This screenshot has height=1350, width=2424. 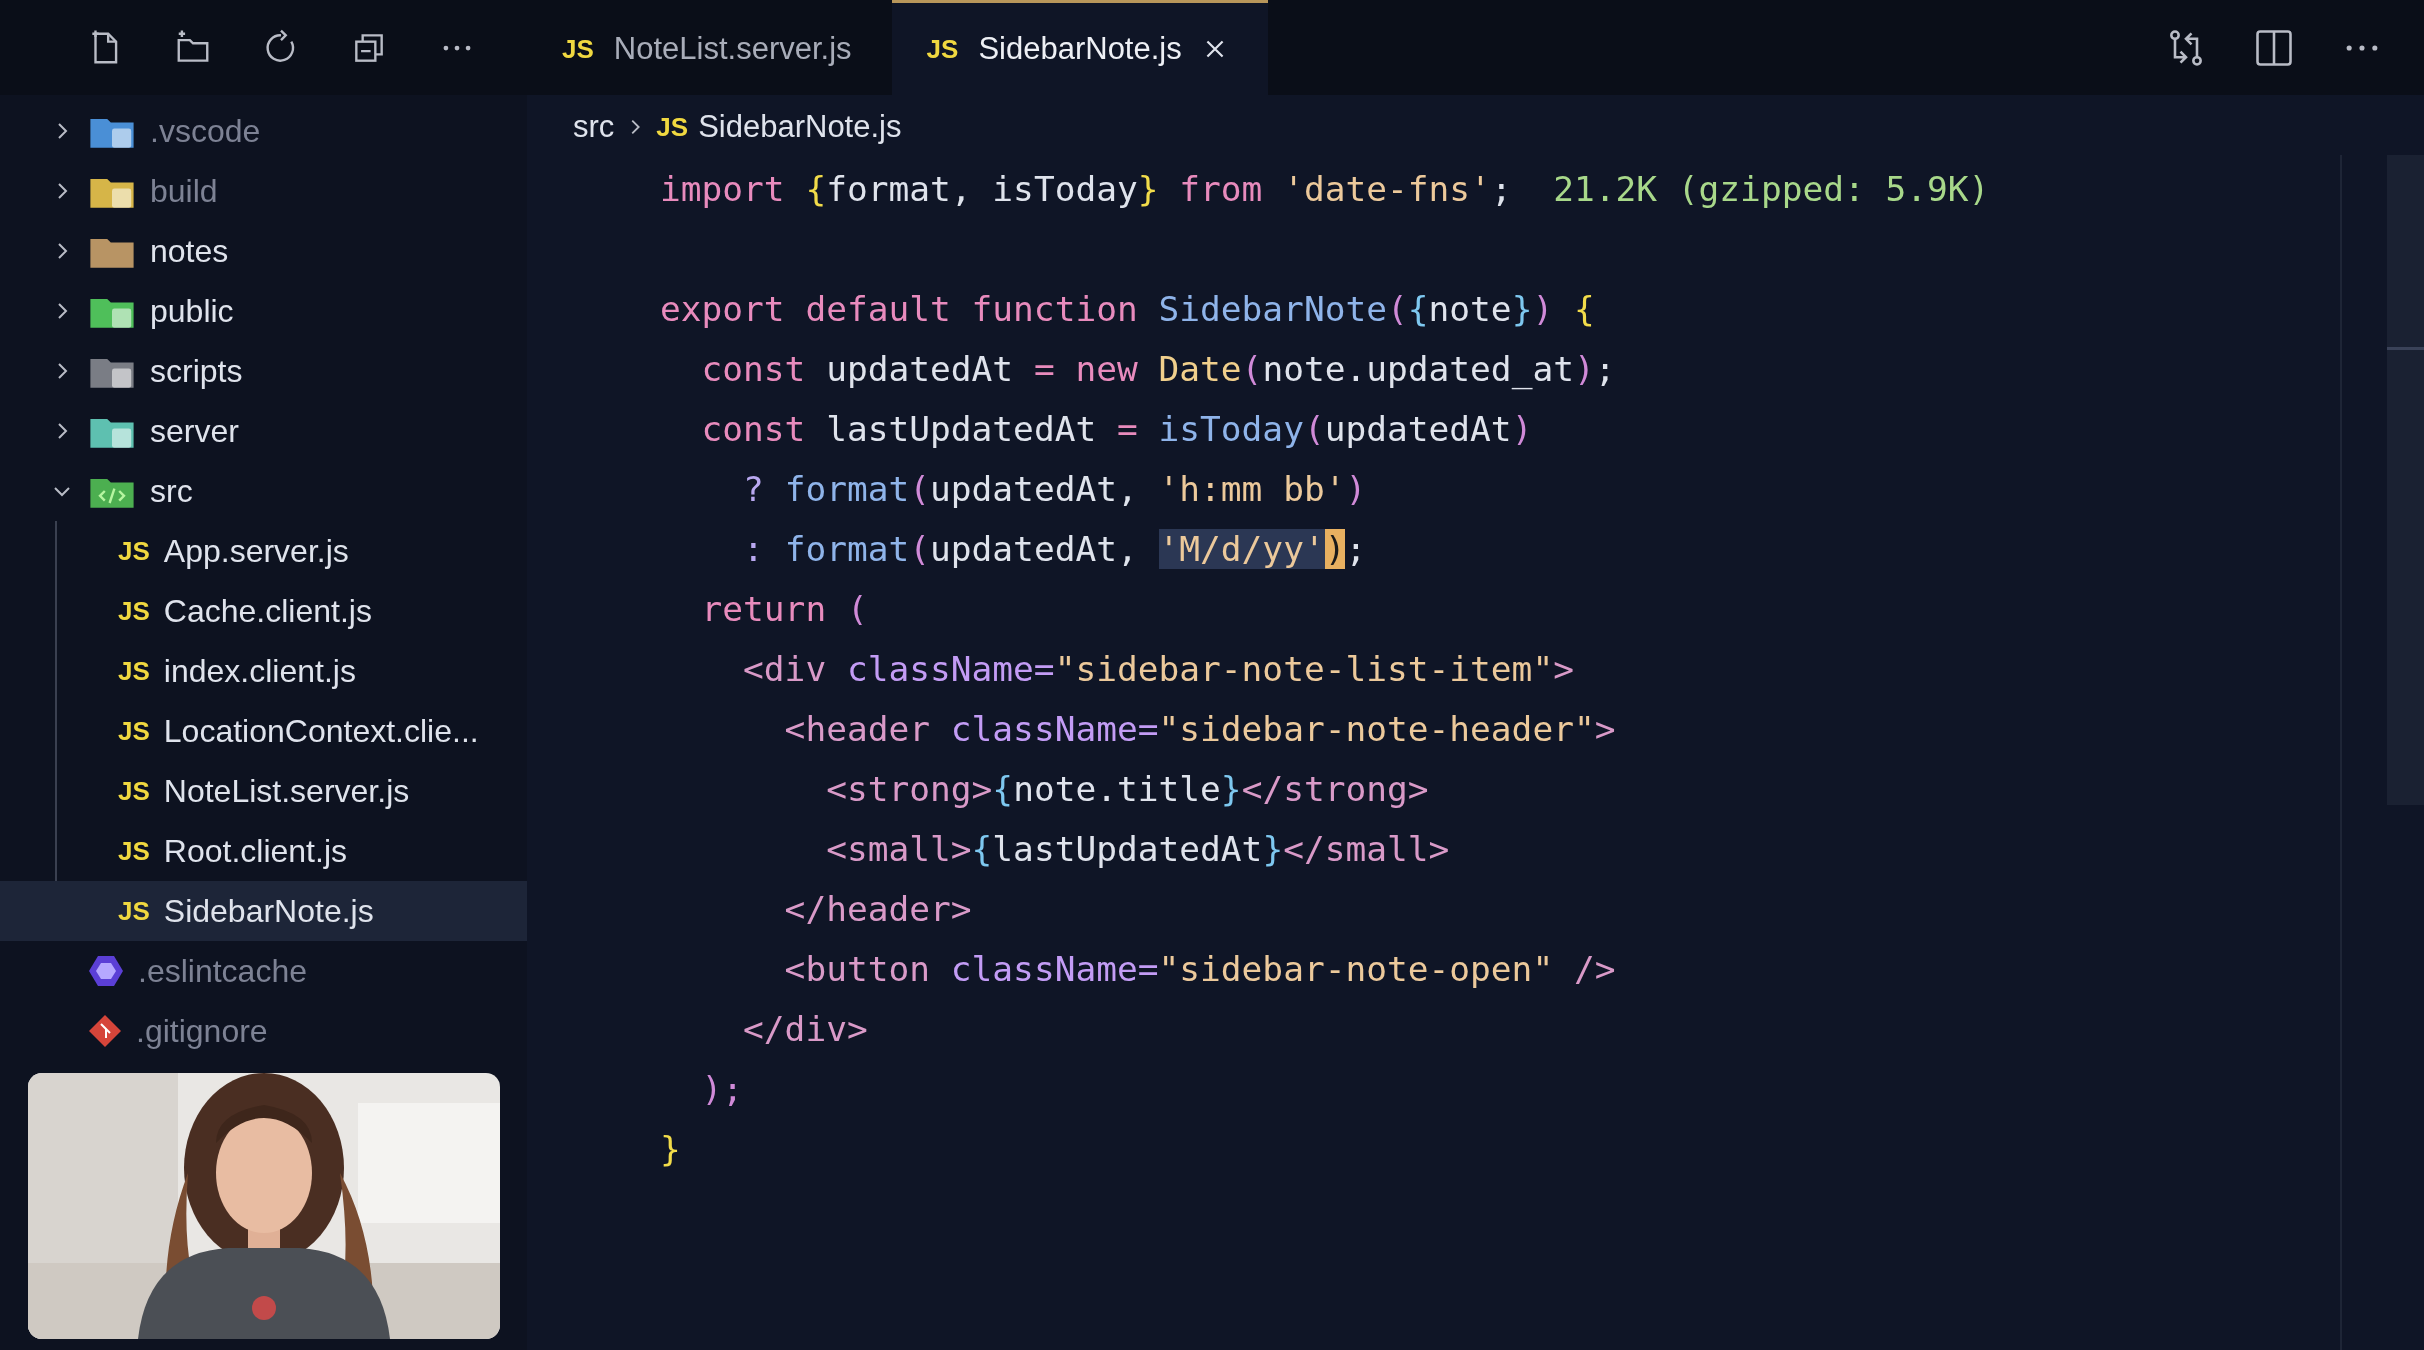 What do you see at coordinates (171, 491) in the screenshot?
I see `item-name: src` at bounding box center [171, 491].